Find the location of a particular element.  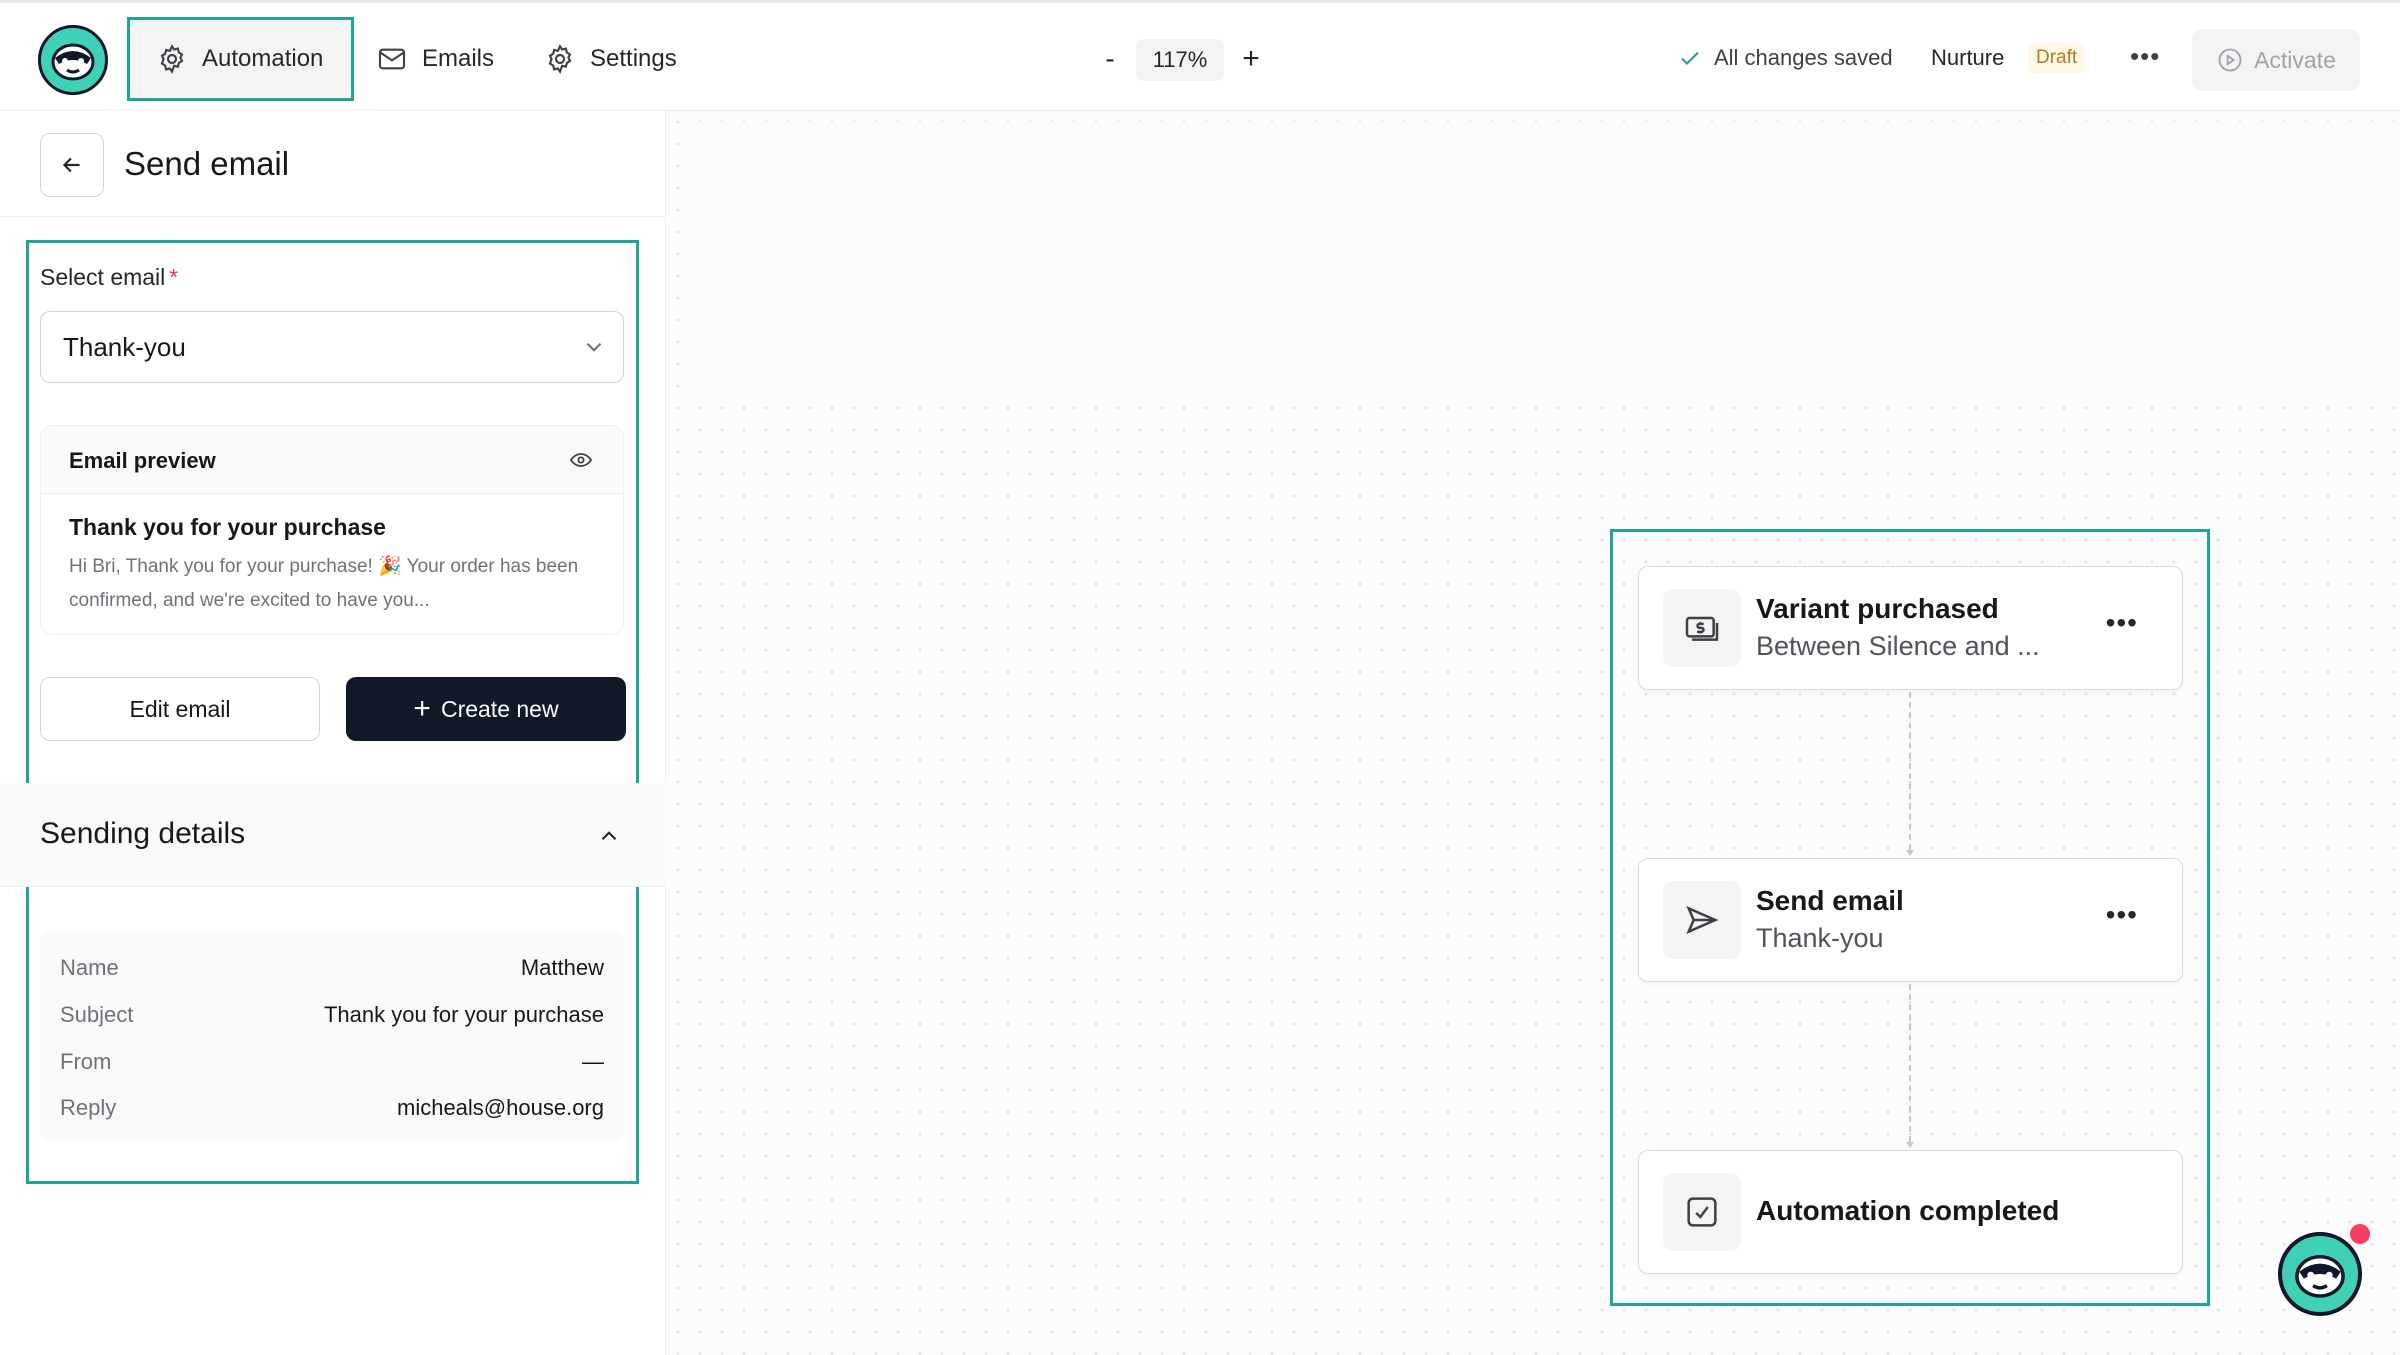

flow-node-completed: Automation completed is located at coordinates (1910, 1212).